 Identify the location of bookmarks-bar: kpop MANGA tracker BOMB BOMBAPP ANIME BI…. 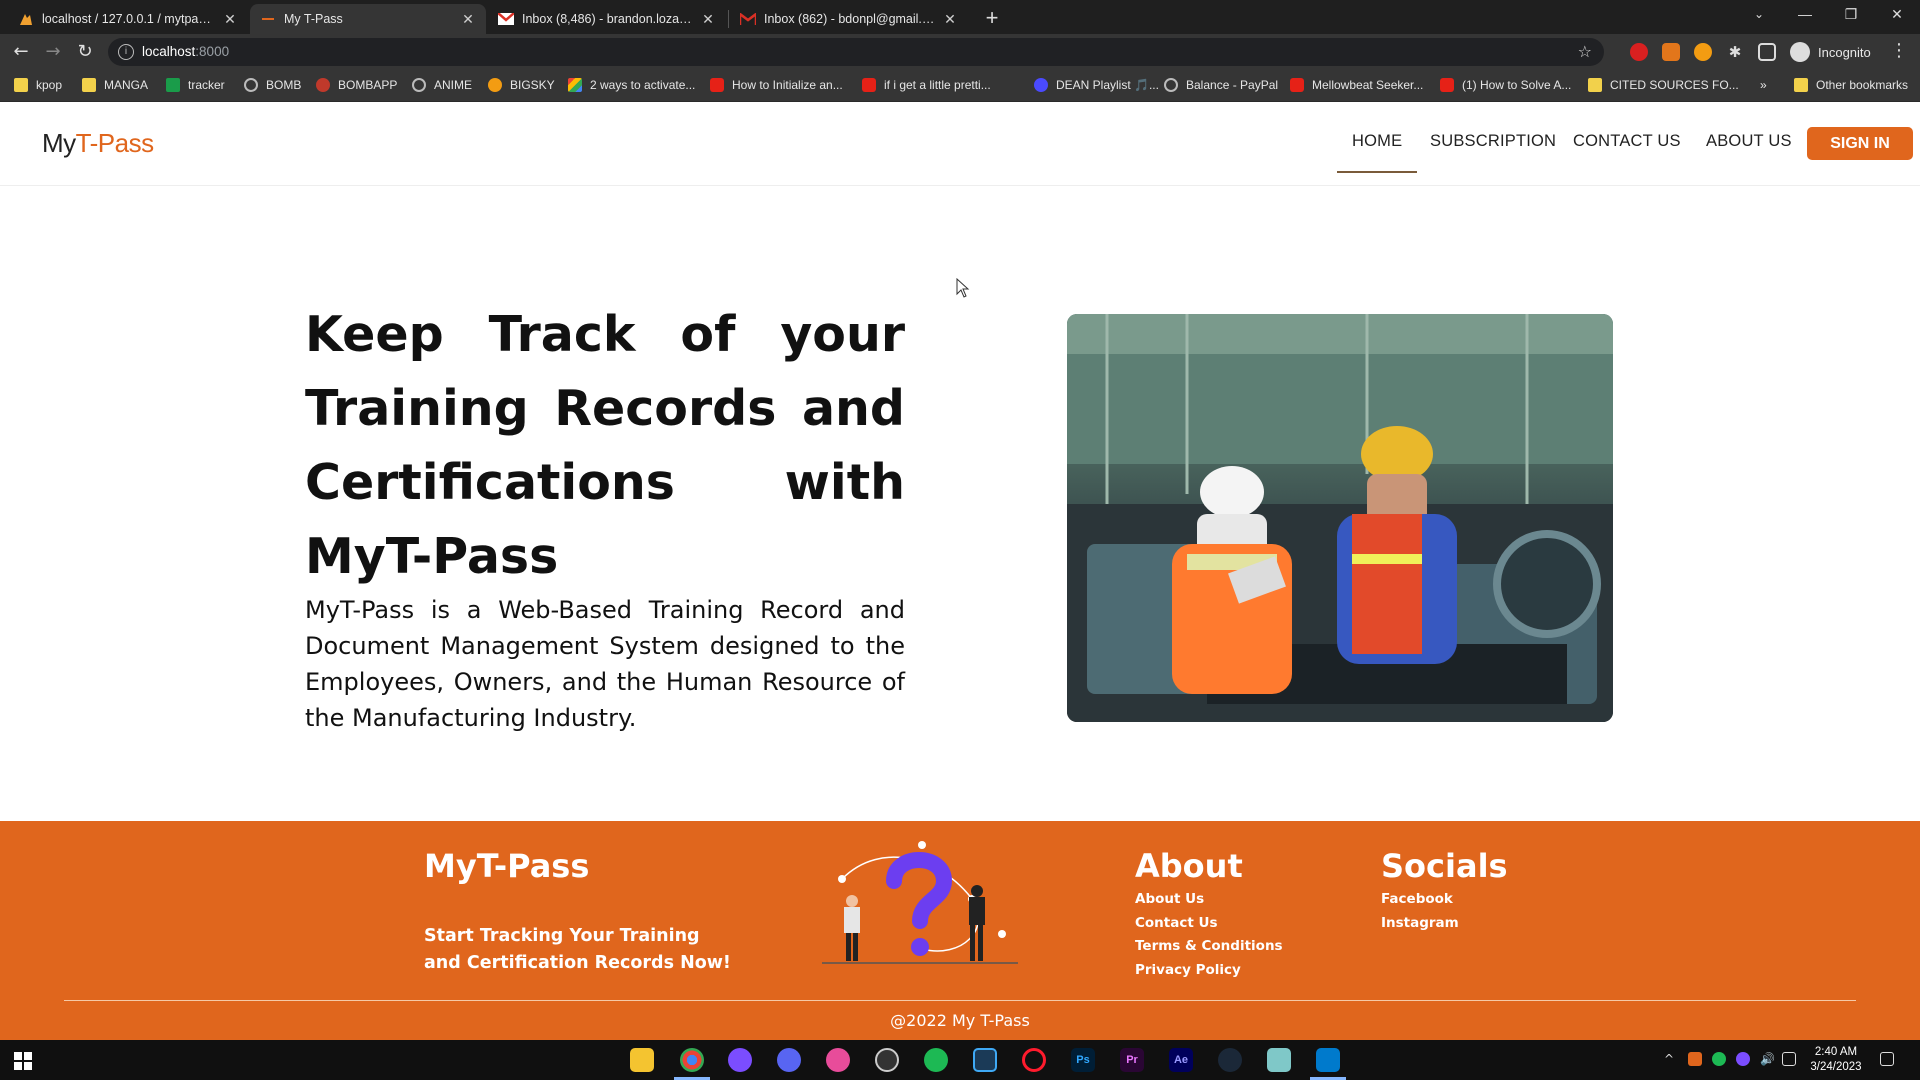
(960, 86).